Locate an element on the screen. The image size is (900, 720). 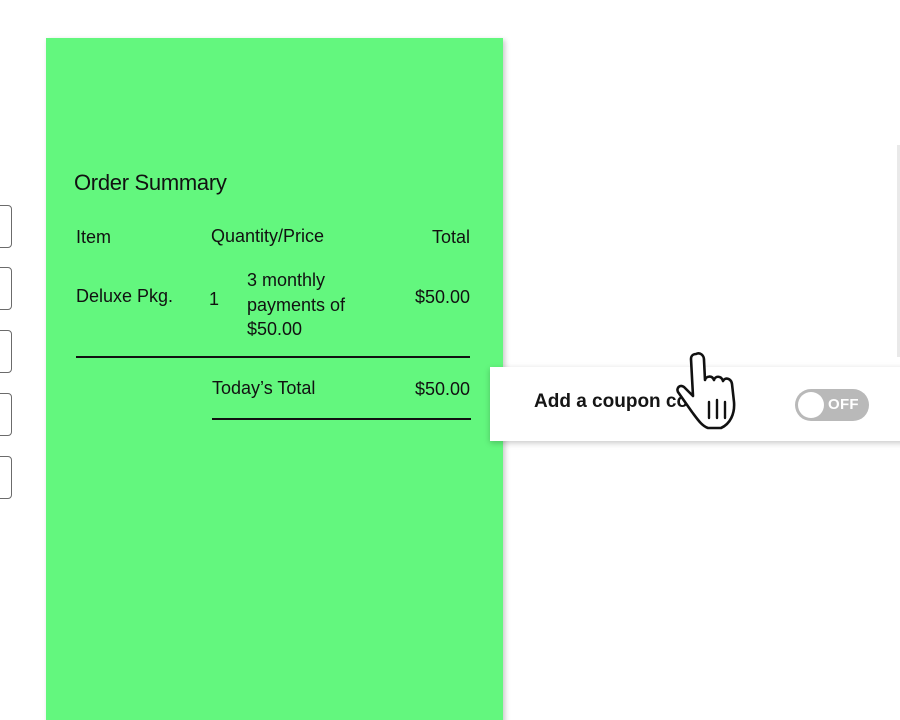
coupon-label: Add a coupon code is located at coordinates (622, 401).